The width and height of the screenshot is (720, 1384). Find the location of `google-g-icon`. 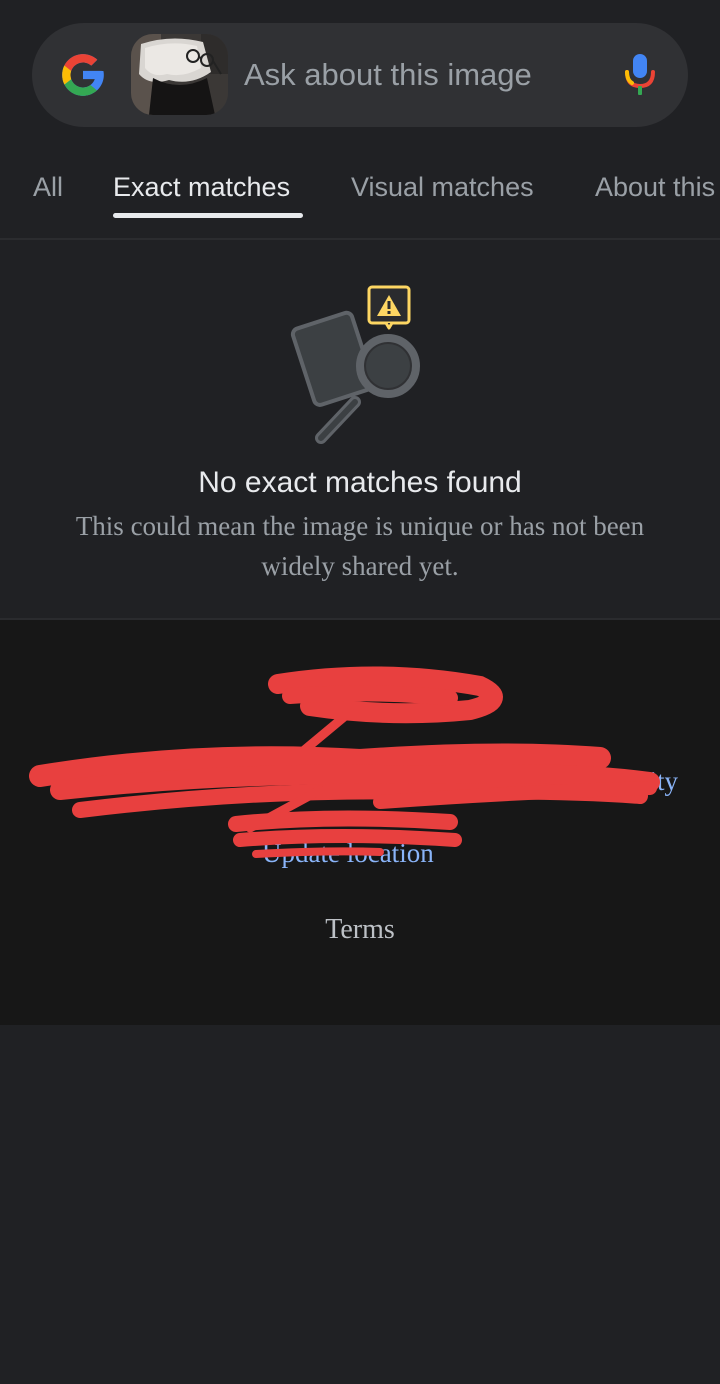

google-g-icon is located at coordinates (83, 75).